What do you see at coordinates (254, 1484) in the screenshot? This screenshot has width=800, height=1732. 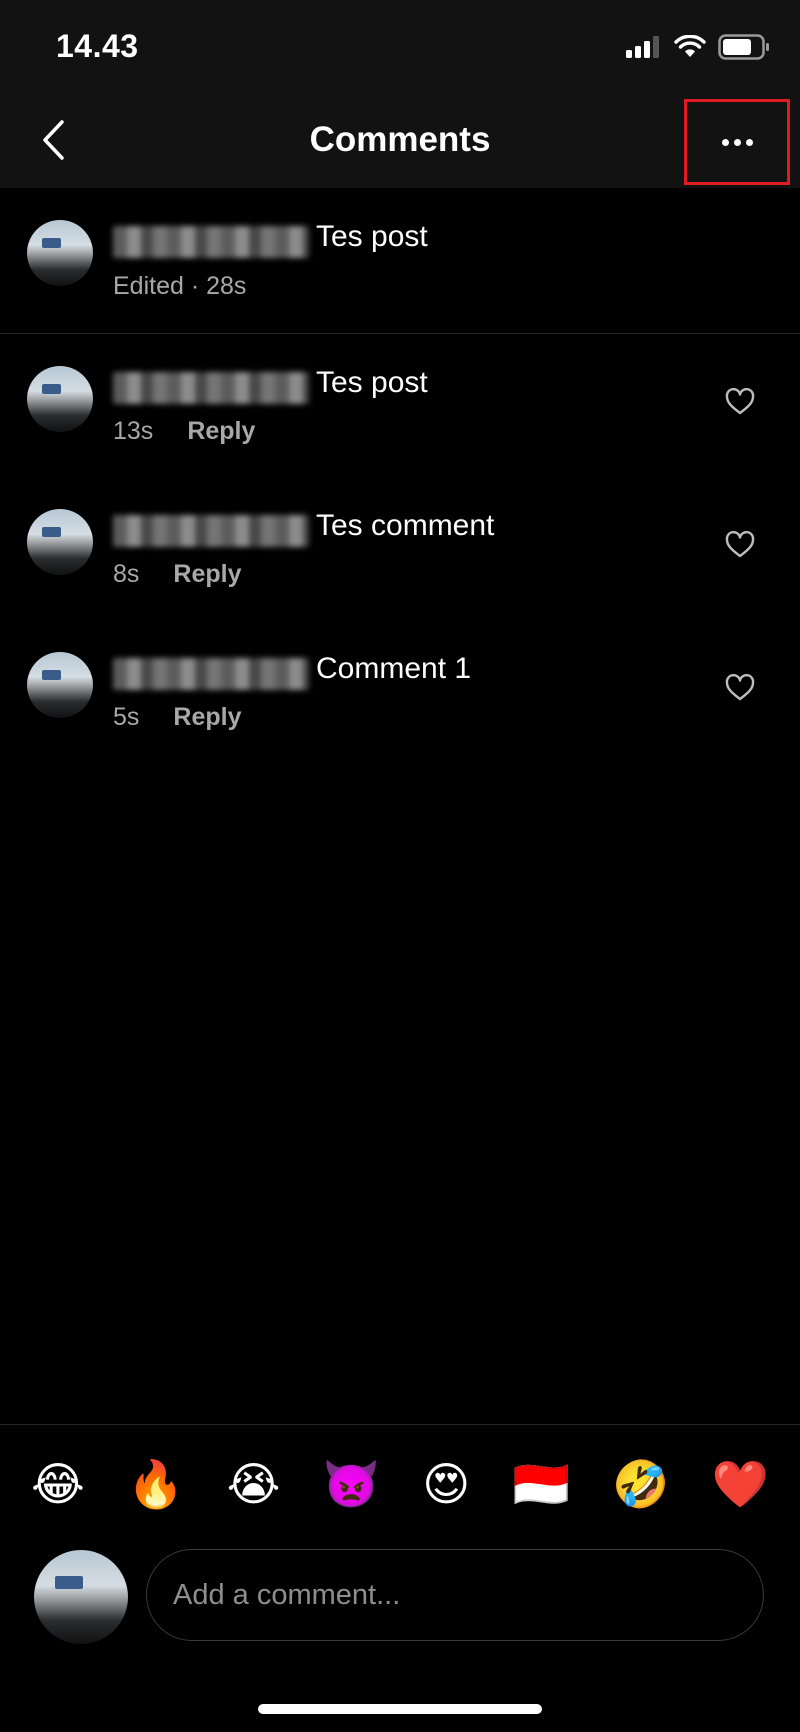 I see `emoji-cry-button: 😭` at bounding box center [254, 1484].